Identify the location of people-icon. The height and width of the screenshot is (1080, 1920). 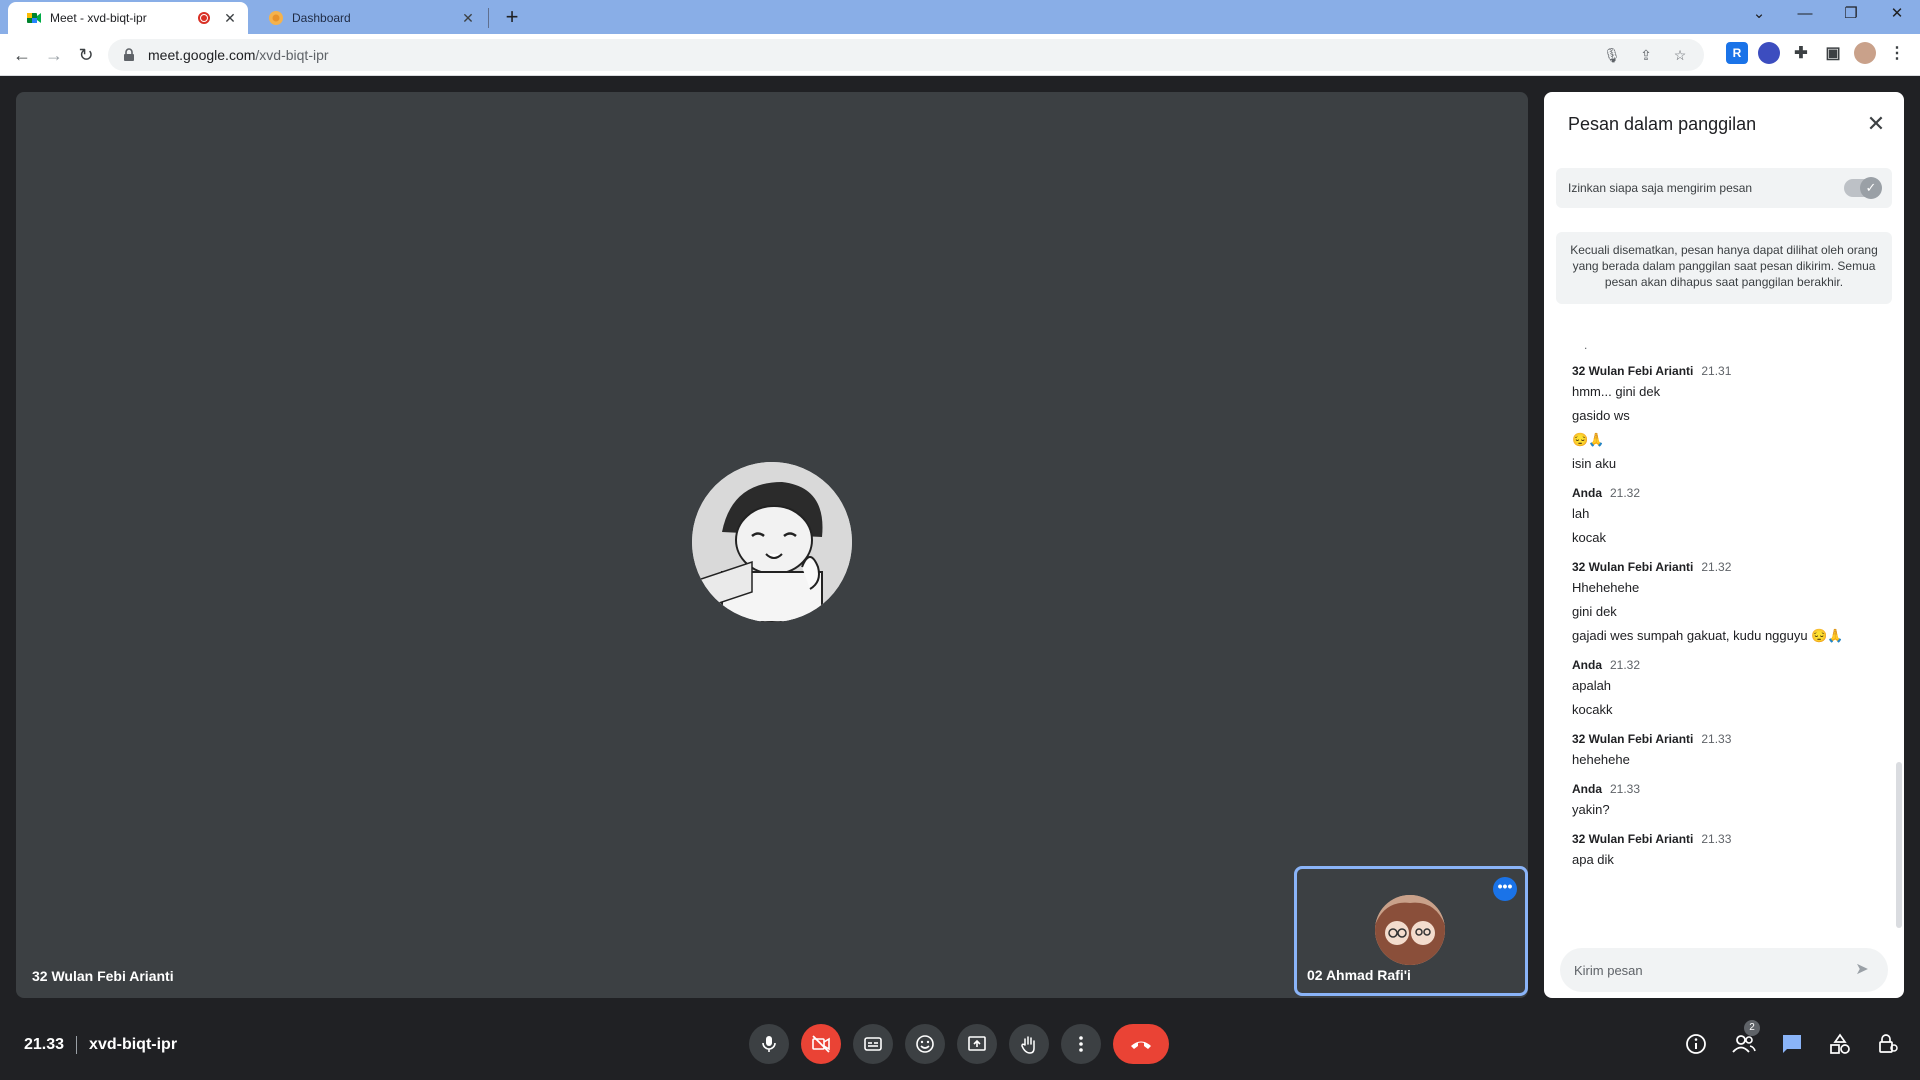
(1744, 1044).